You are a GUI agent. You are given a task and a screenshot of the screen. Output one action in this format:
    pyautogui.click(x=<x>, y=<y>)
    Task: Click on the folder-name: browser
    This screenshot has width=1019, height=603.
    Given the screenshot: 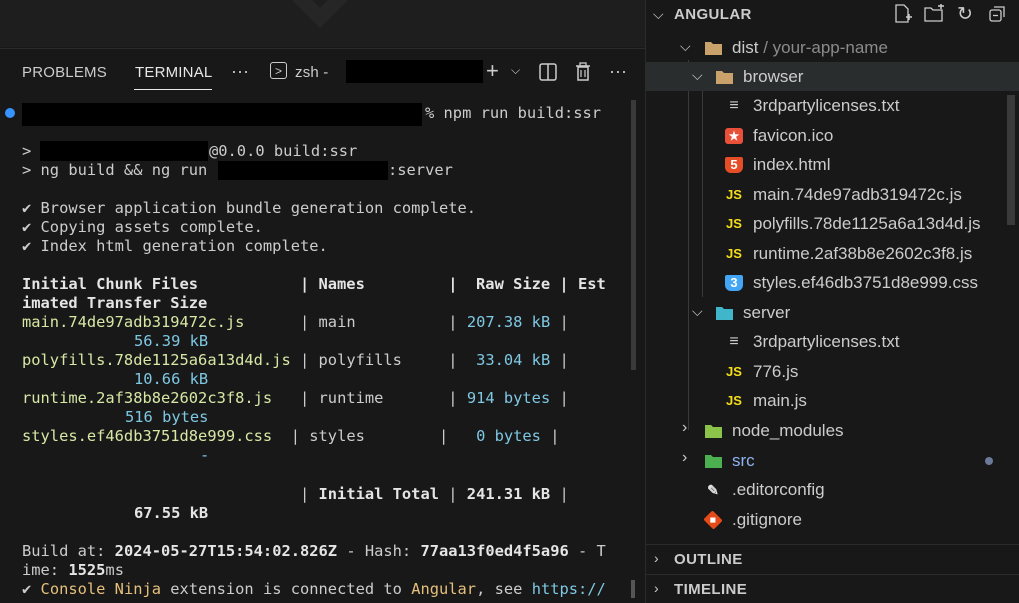 What is the action you would take?
    pyautogui.click(x=773, y=76)
    